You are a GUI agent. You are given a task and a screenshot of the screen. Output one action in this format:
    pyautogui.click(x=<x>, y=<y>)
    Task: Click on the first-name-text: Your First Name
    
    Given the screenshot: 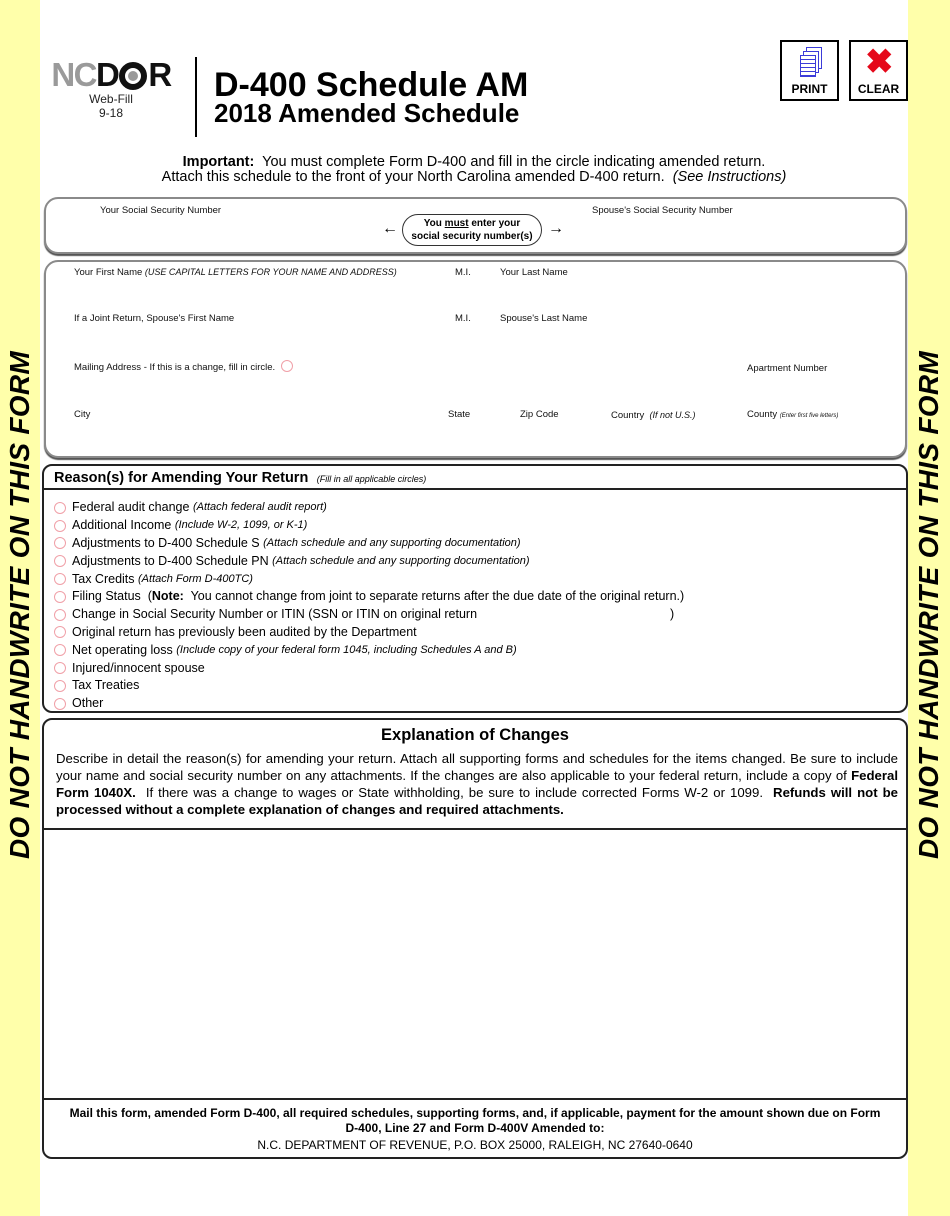 What is the action you would take?
    pyautogui.click(x=108, y=272)
    